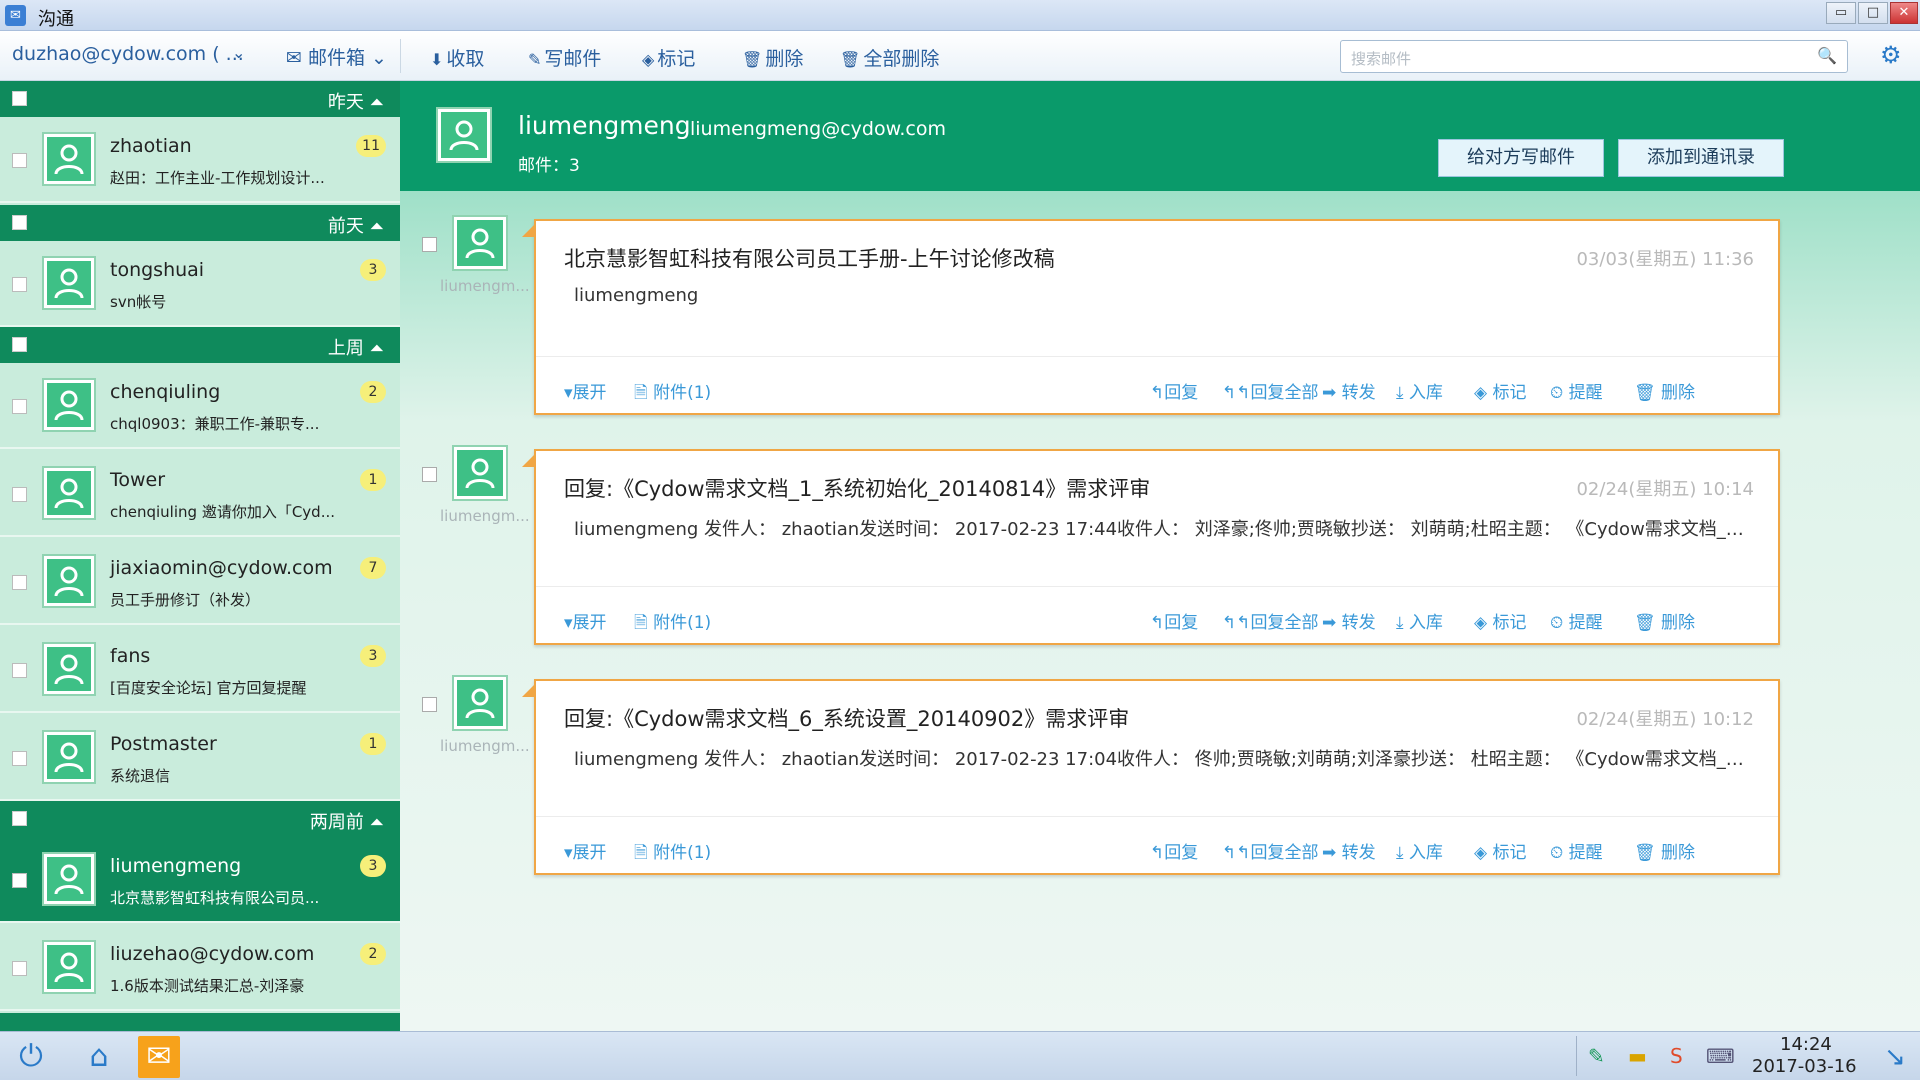 This screenshot has height=1080, width=1920. Describe the element at coordinates (99, 1057) in the screenshot. I see `home-icon: ⌂` at that location.